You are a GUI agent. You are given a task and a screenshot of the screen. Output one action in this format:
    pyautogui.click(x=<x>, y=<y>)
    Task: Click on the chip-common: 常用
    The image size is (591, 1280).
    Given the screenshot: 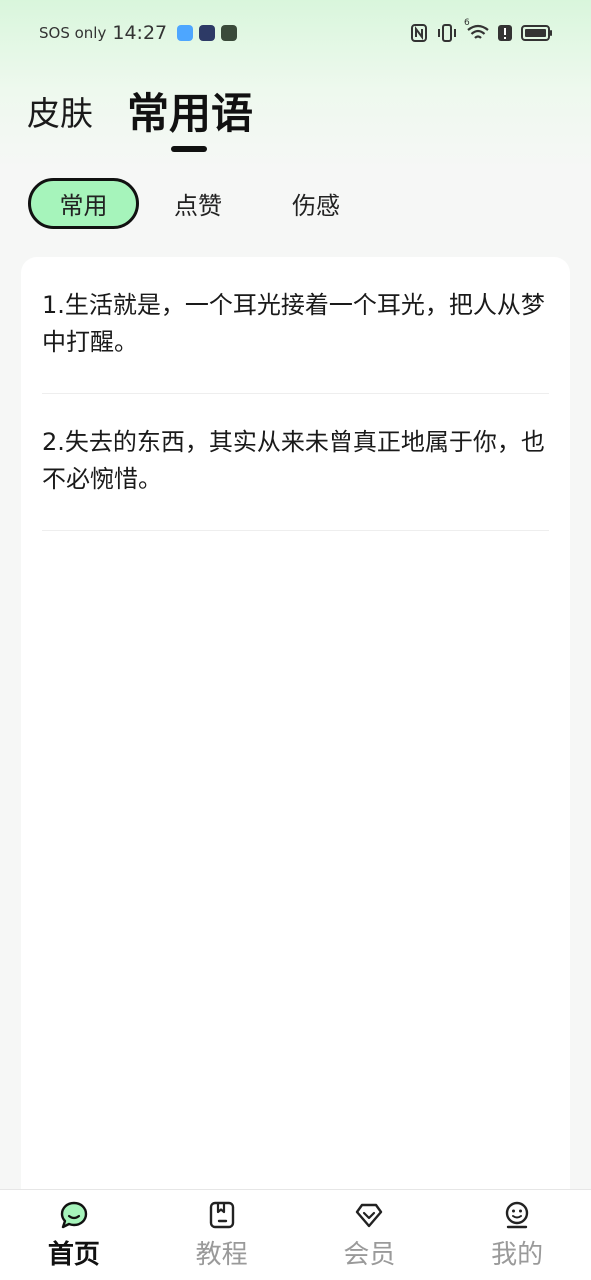 What is the action you would take?
    pyautogui.click(x=83, y=203)
    